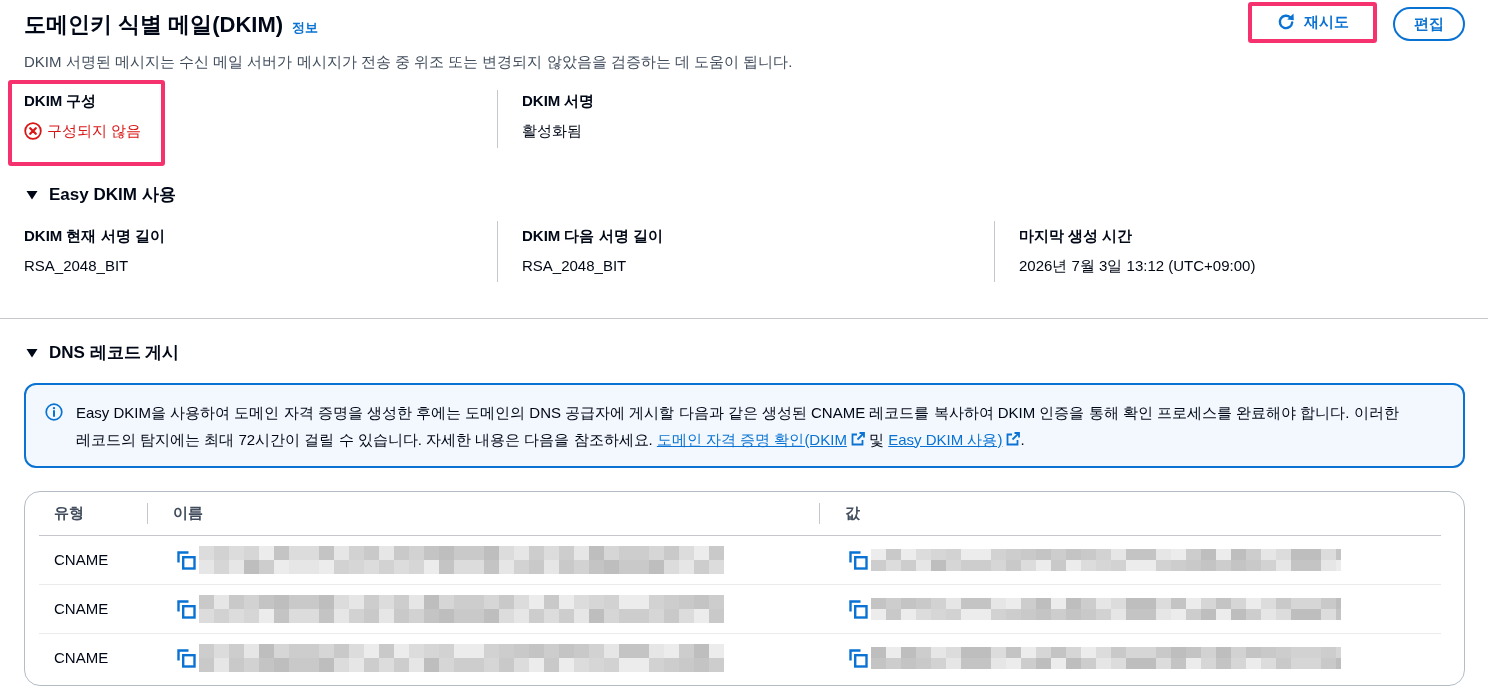  Describe the element at coordinates (54, 411) in the screenshot. I see `info-icon` at that location.